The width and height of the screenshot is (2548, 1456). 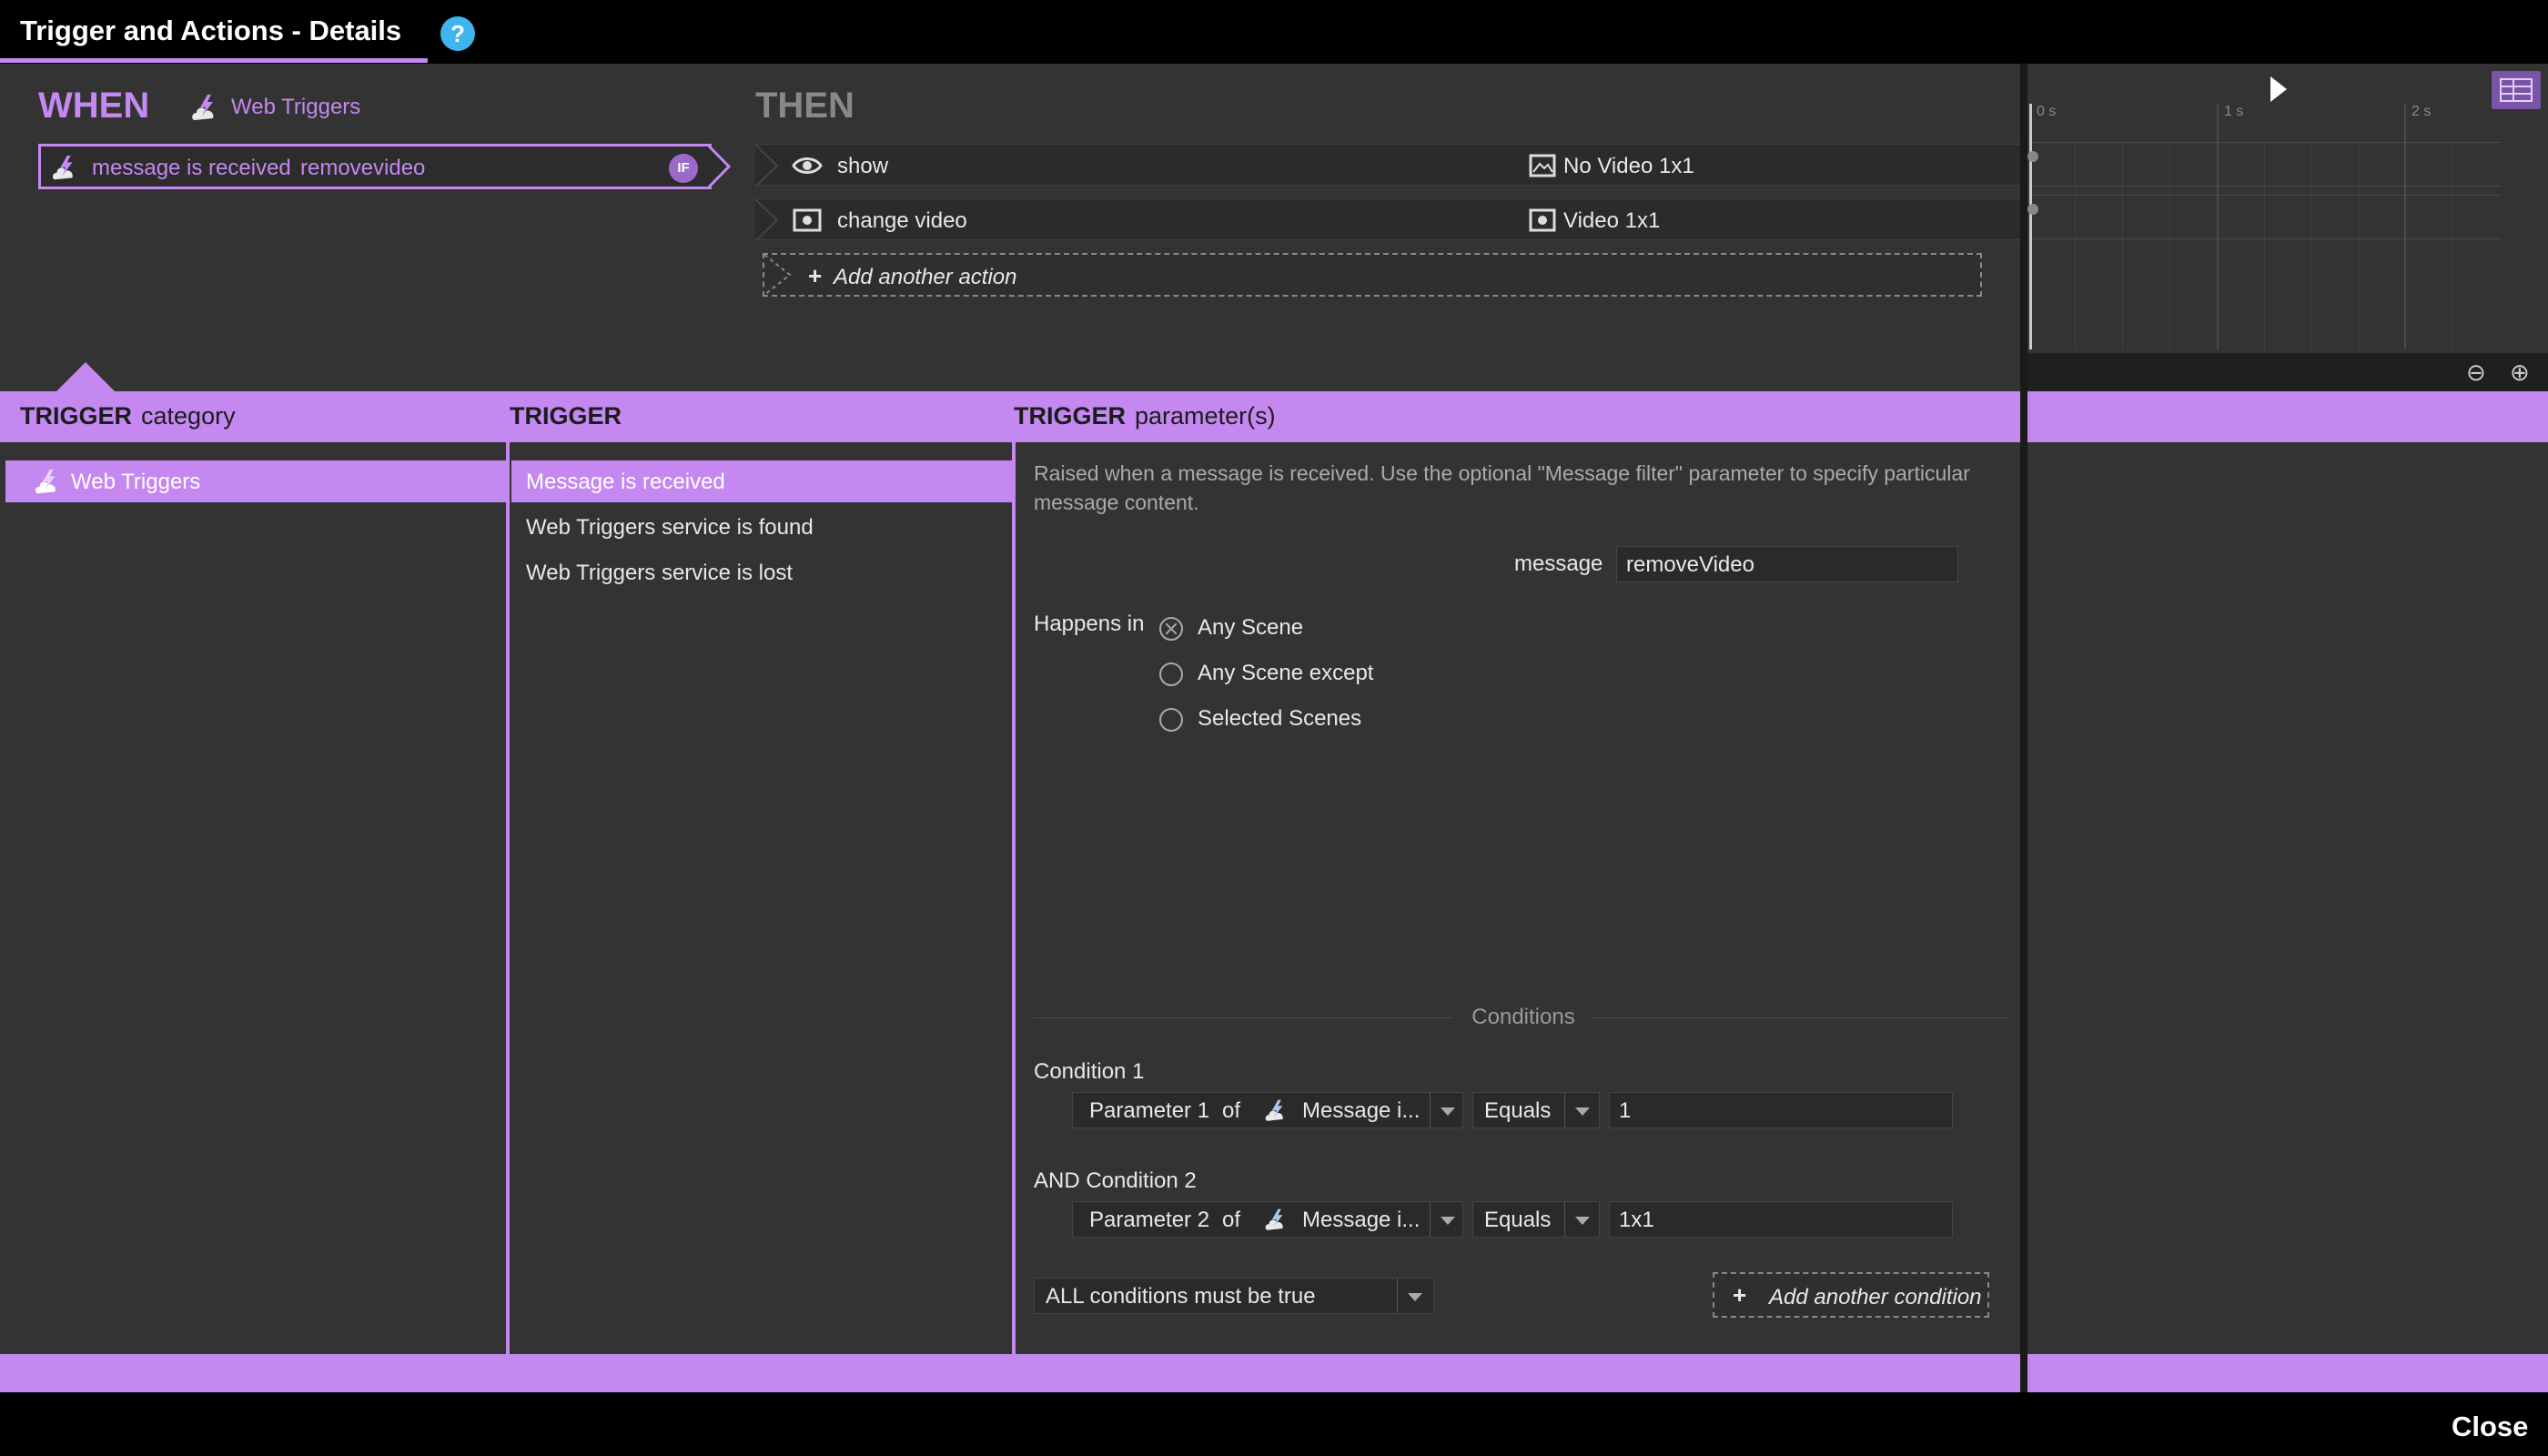 I want to click on when-category-label: Web Triggers, so click(x=295, y=108).